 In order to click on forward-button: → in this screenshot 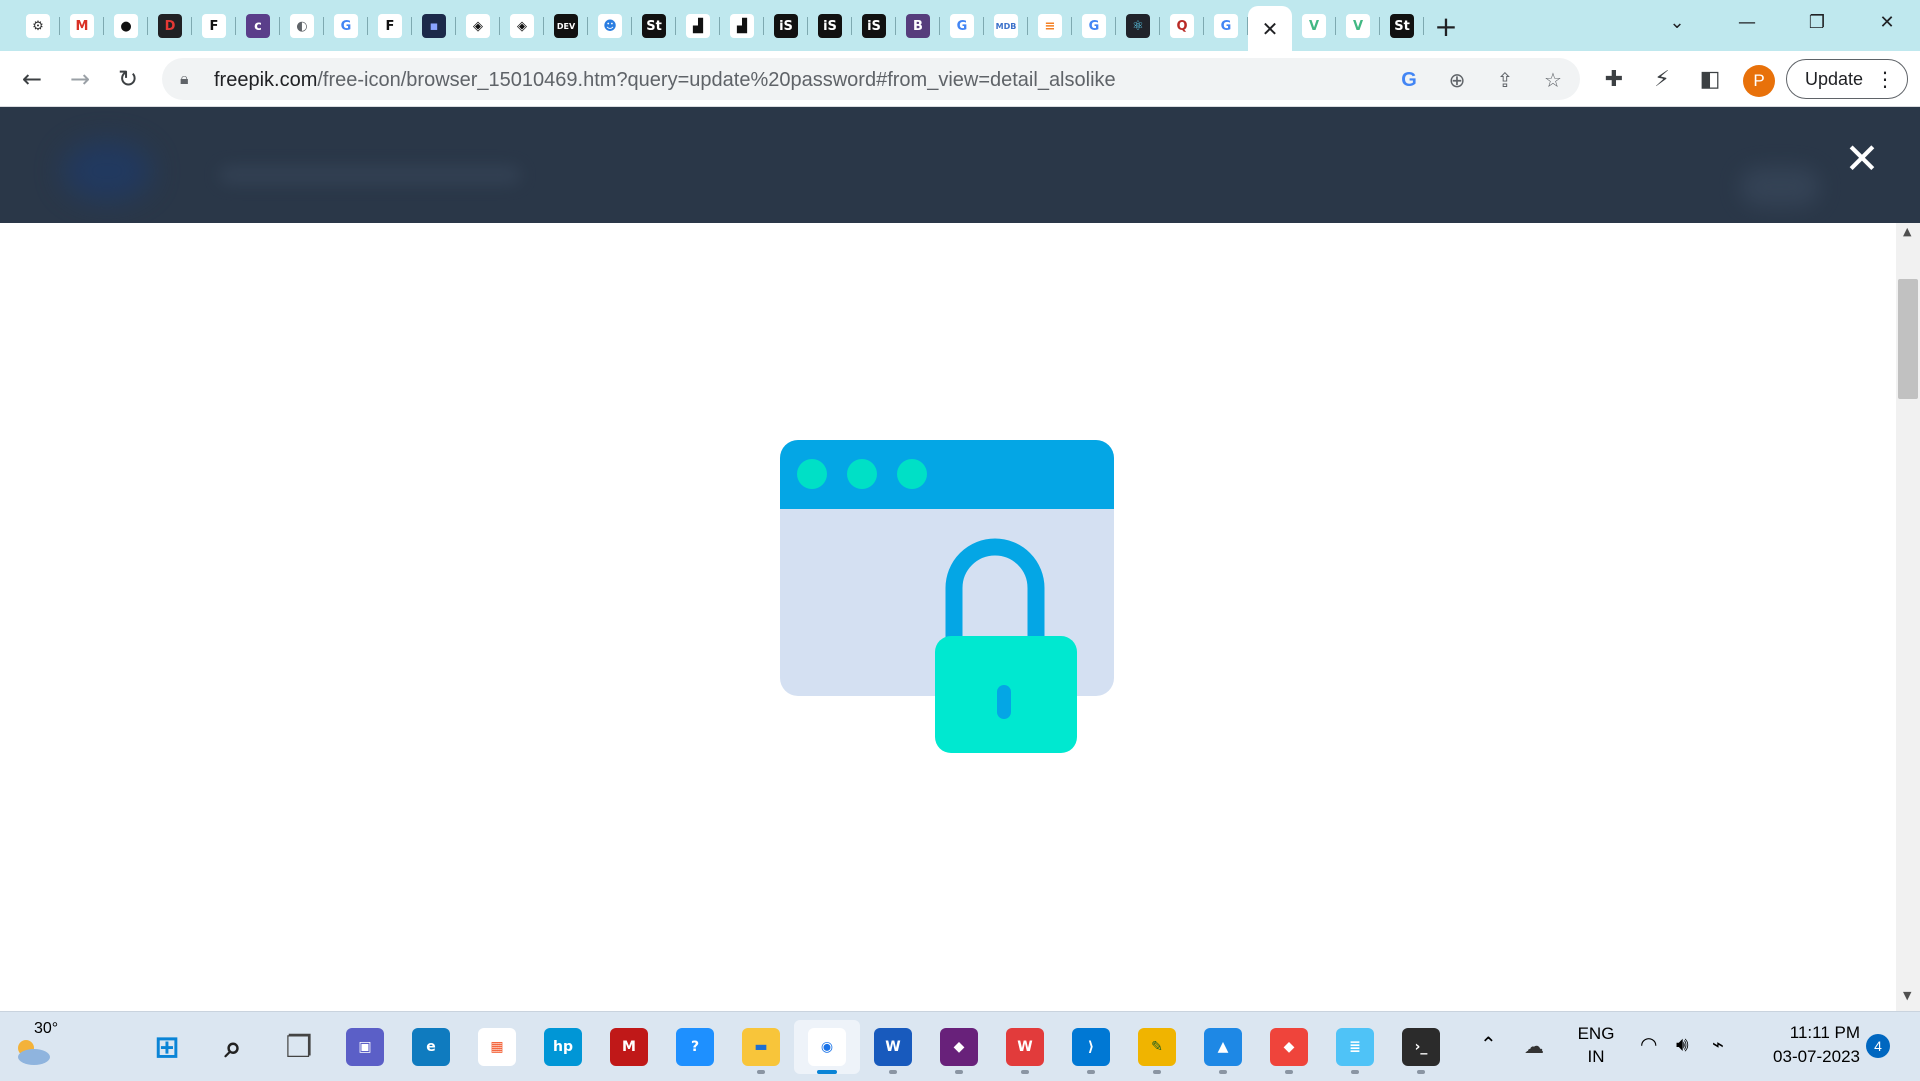, I will do `click(80, 79)`.